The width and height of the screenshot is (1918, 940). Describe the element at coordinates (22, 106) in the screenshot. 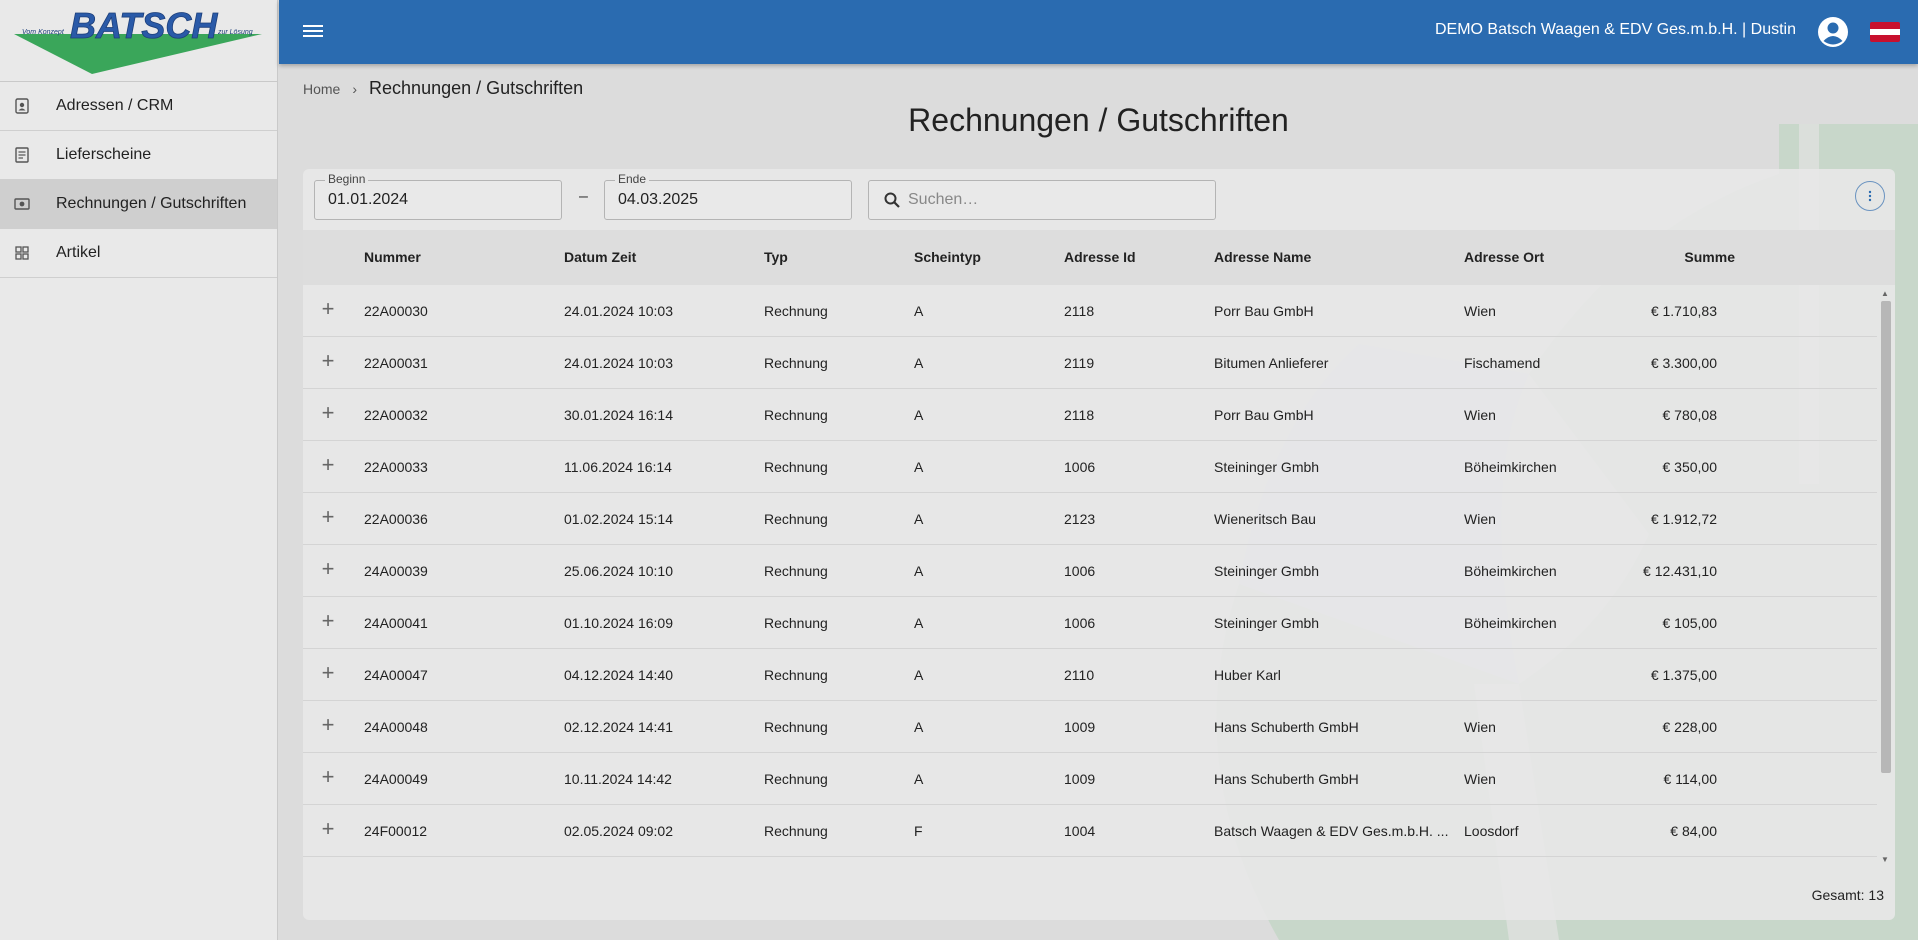

I see `contact-icon` at that location.